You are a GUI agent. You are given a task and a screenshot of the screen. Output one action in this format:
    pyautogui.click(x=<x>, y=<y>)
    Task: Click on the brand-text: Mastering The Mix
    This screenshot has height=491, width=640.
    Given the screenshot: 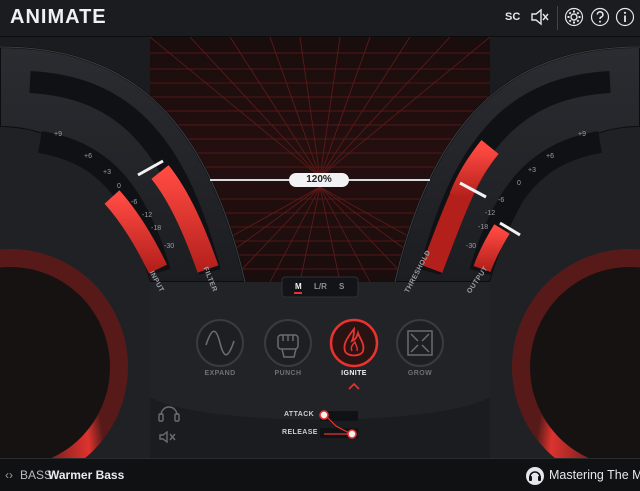 What is the action you would take?
    pyautogui.click(x=594, y=475)
    